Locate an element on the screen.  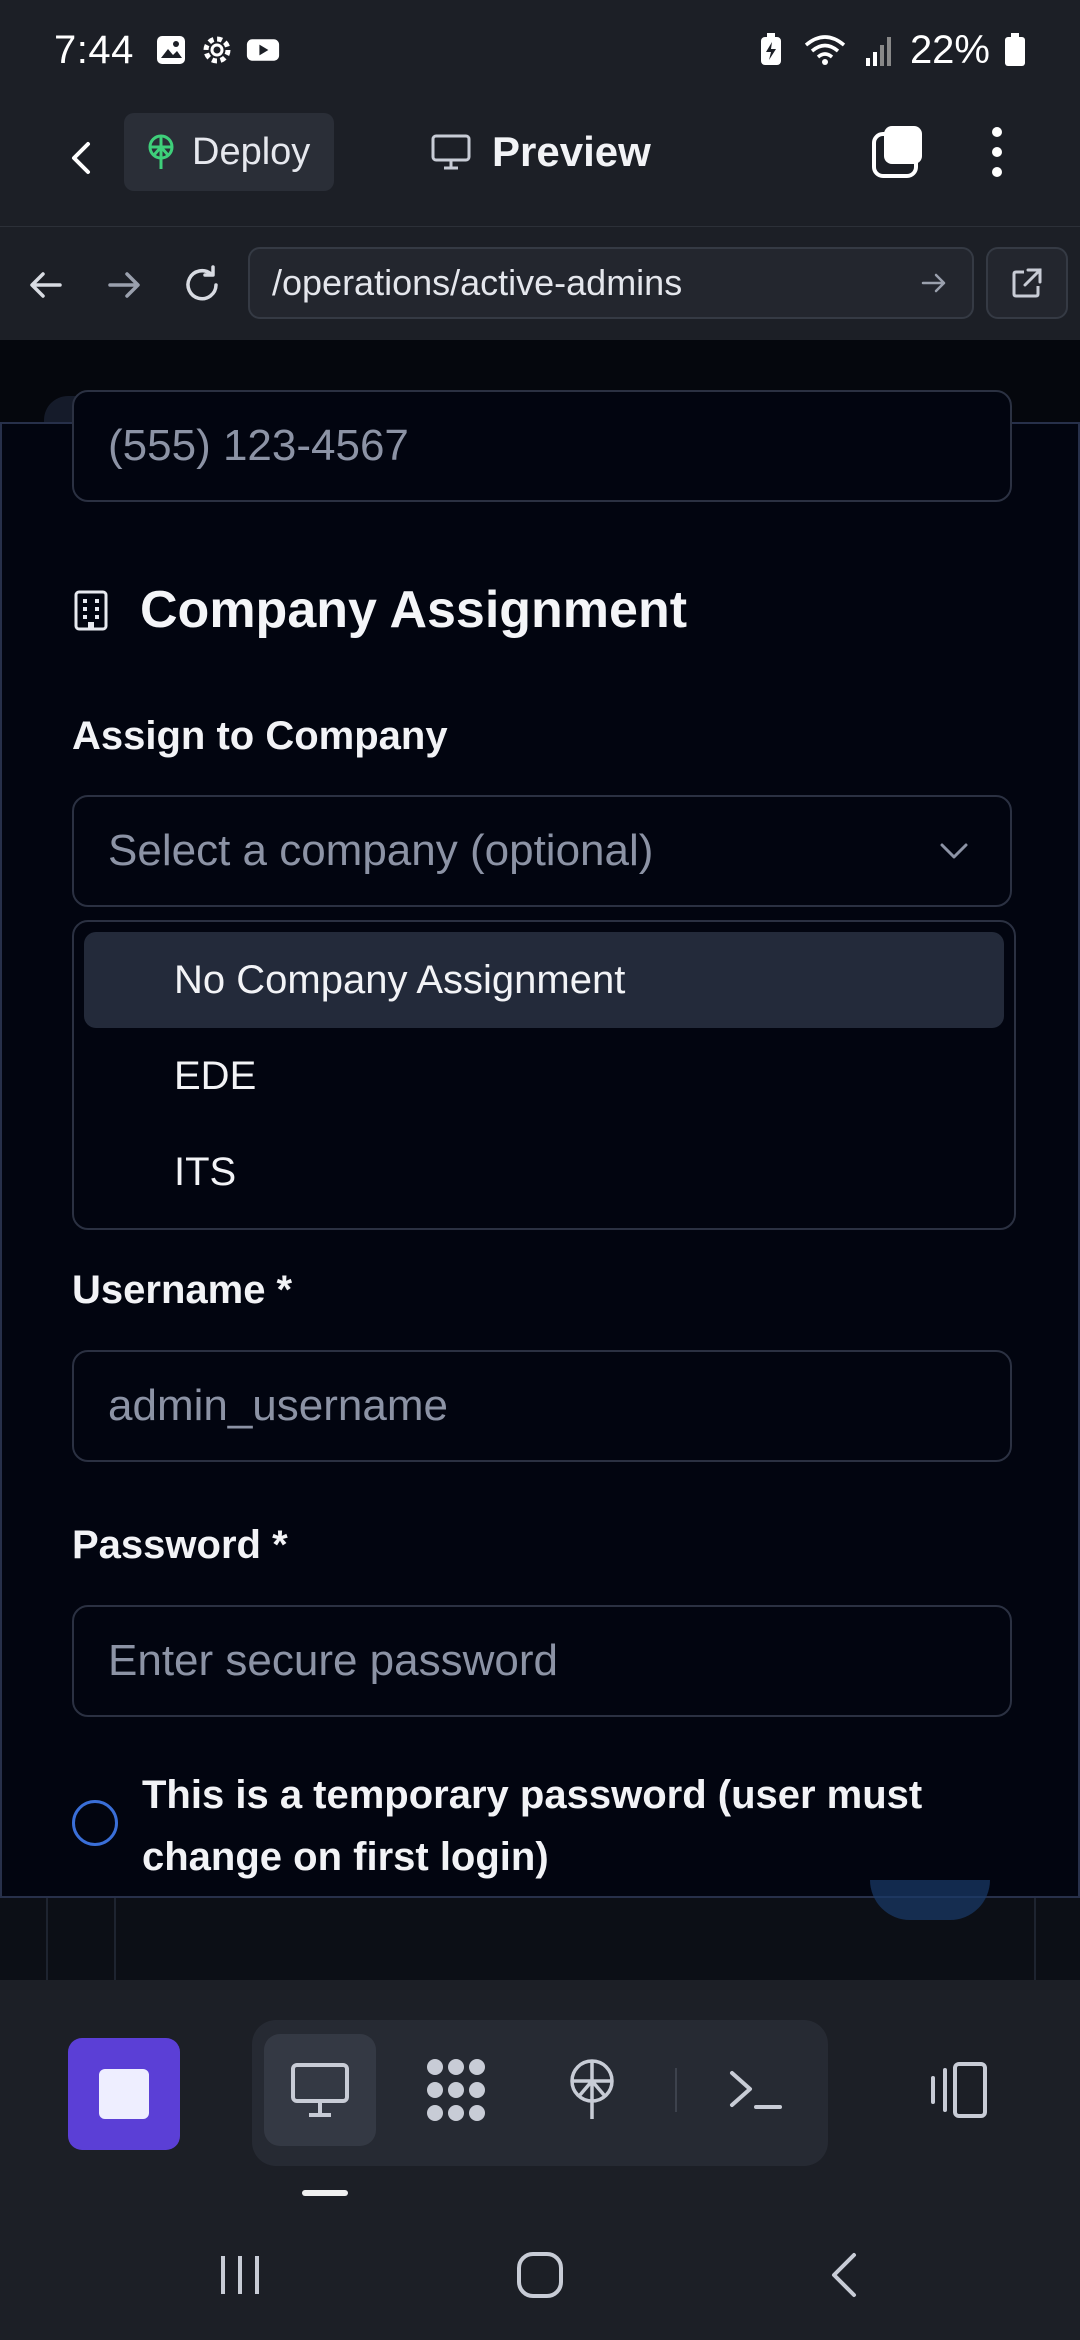
arrow-left-icon is located at coordinates (46, 285).